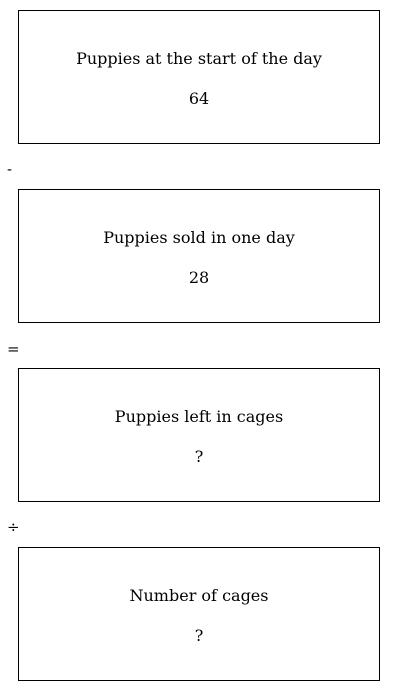  What do you see at coordinates (199, 277) in the screenshot?
I see `sold-puppies-value: 28` at bounding box center [199, 277].